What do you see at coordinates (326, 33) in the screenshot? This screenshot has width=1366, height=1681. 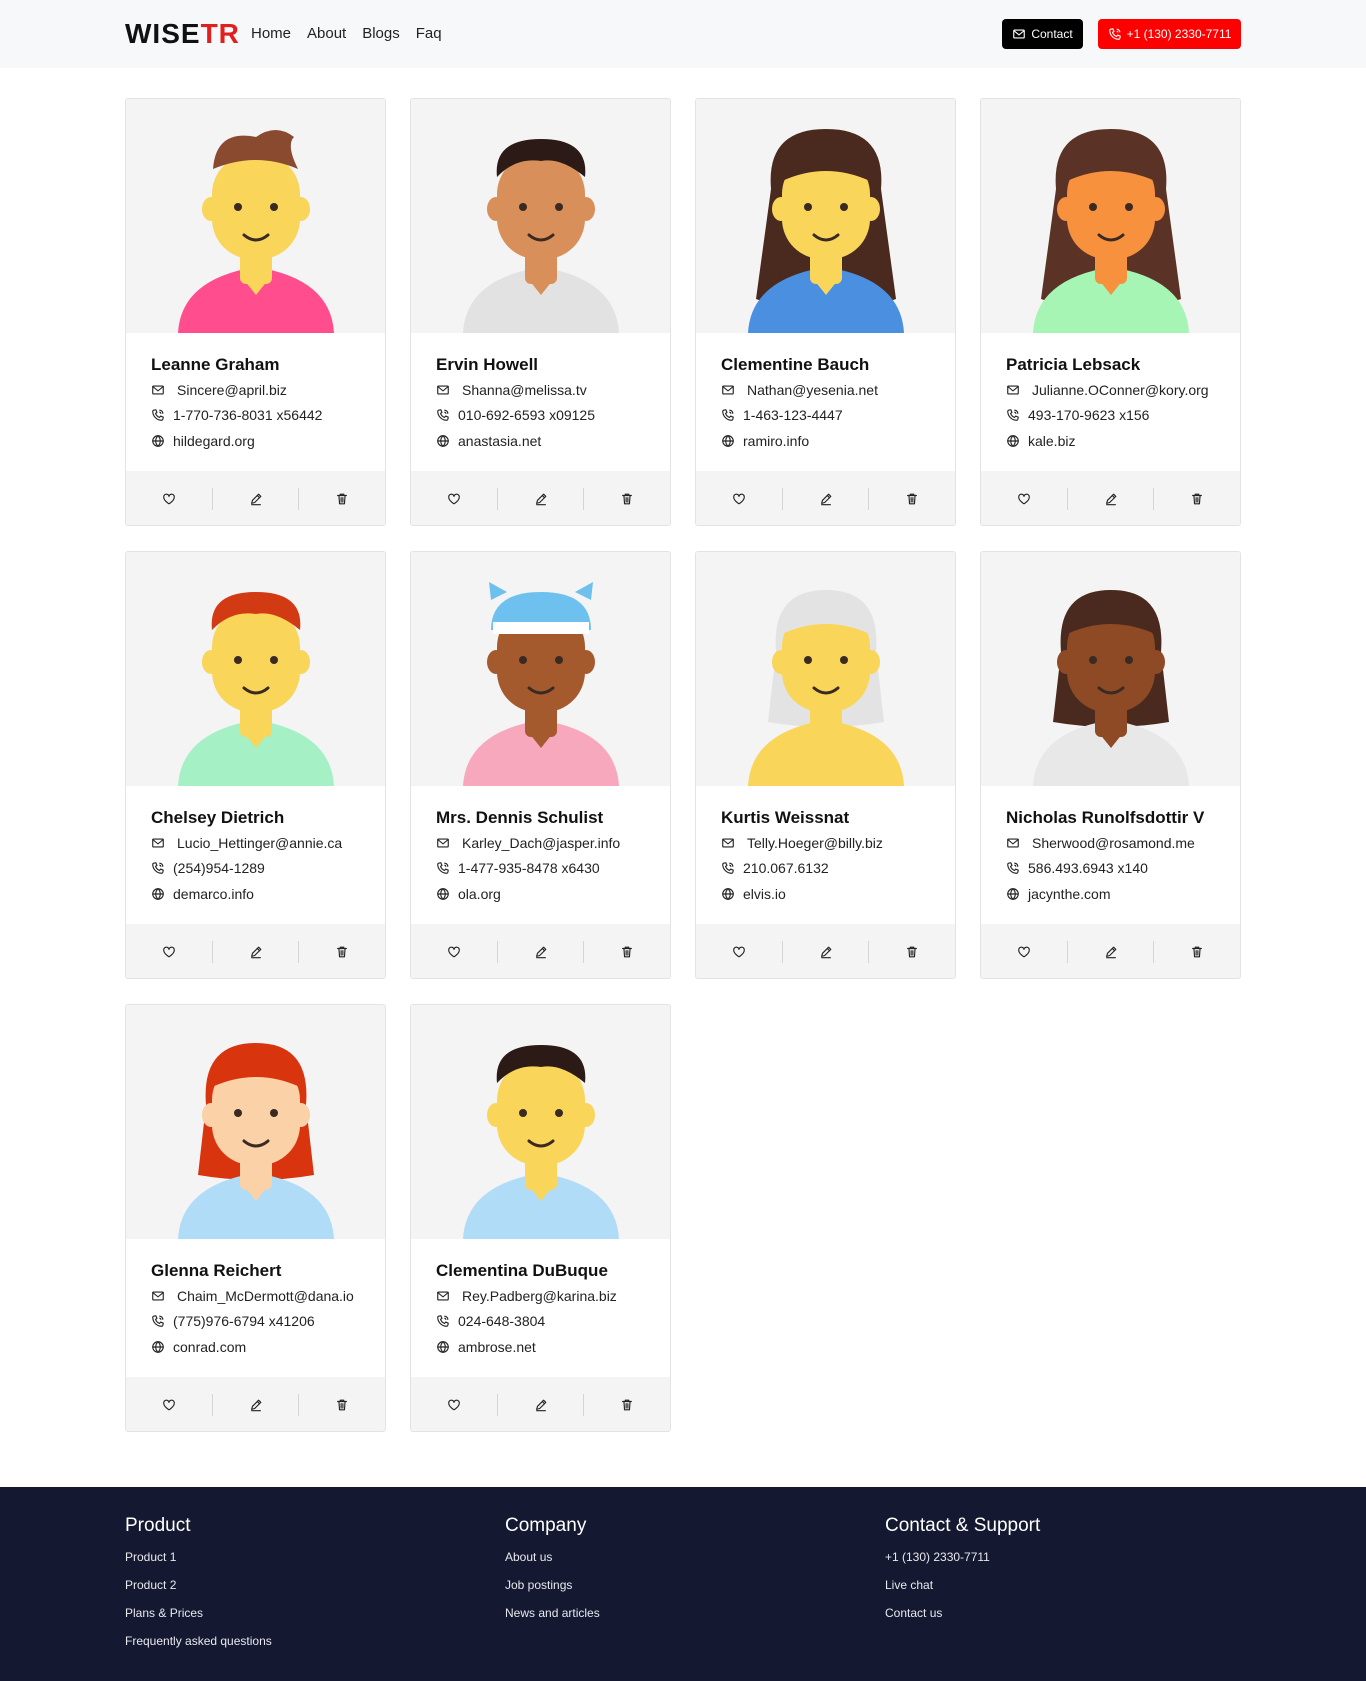 I see `nav-about: About` at bounding box center [326, 33].